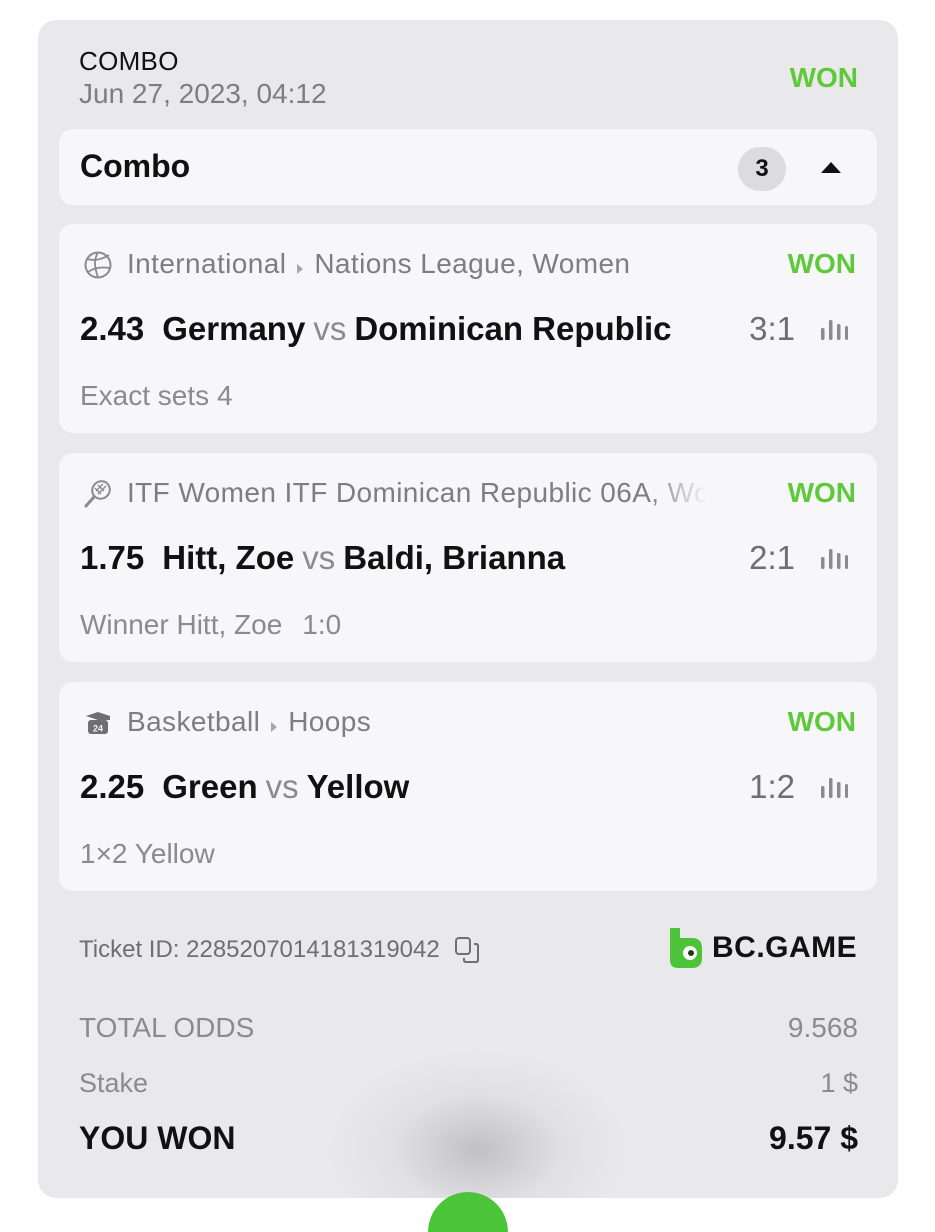 The width and height of the screenshot is (935, 1232). I want to click on copy-icon, so click(467, 950).